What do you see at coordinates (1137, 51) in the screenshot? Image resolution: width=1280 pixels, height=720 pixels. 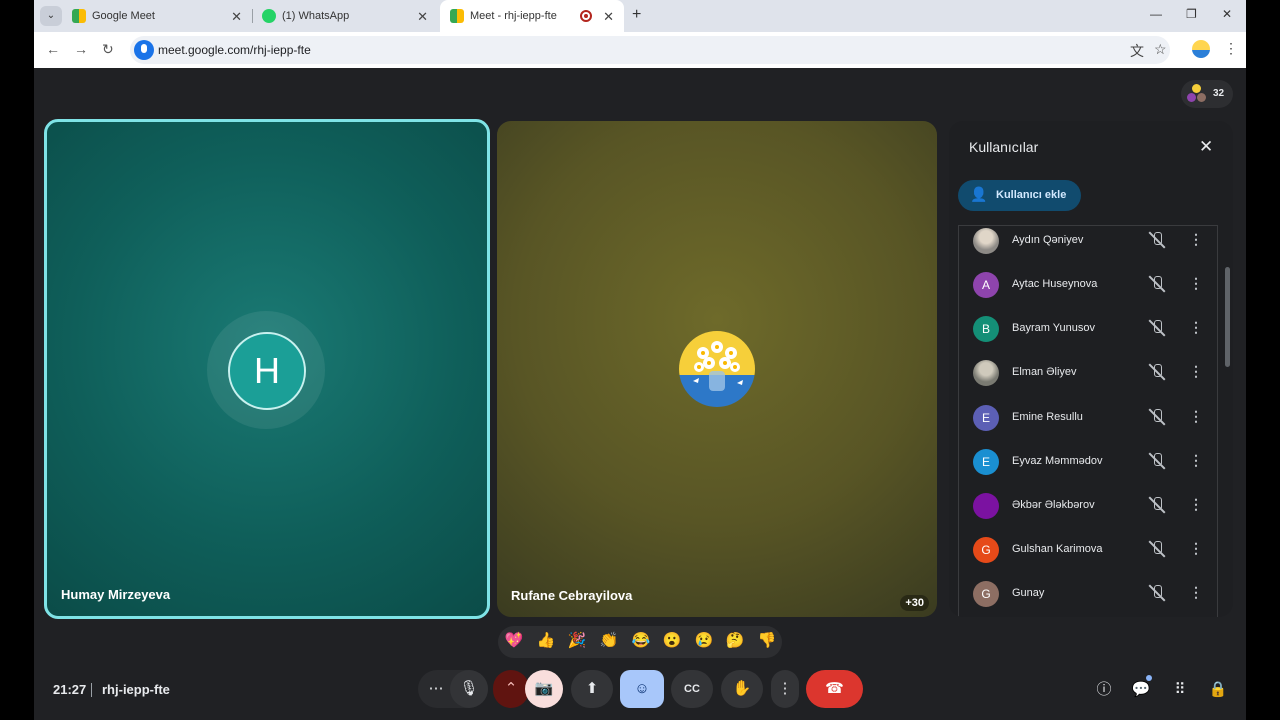 I see `translate-icon: 文` at bounding box center [1137, 51].